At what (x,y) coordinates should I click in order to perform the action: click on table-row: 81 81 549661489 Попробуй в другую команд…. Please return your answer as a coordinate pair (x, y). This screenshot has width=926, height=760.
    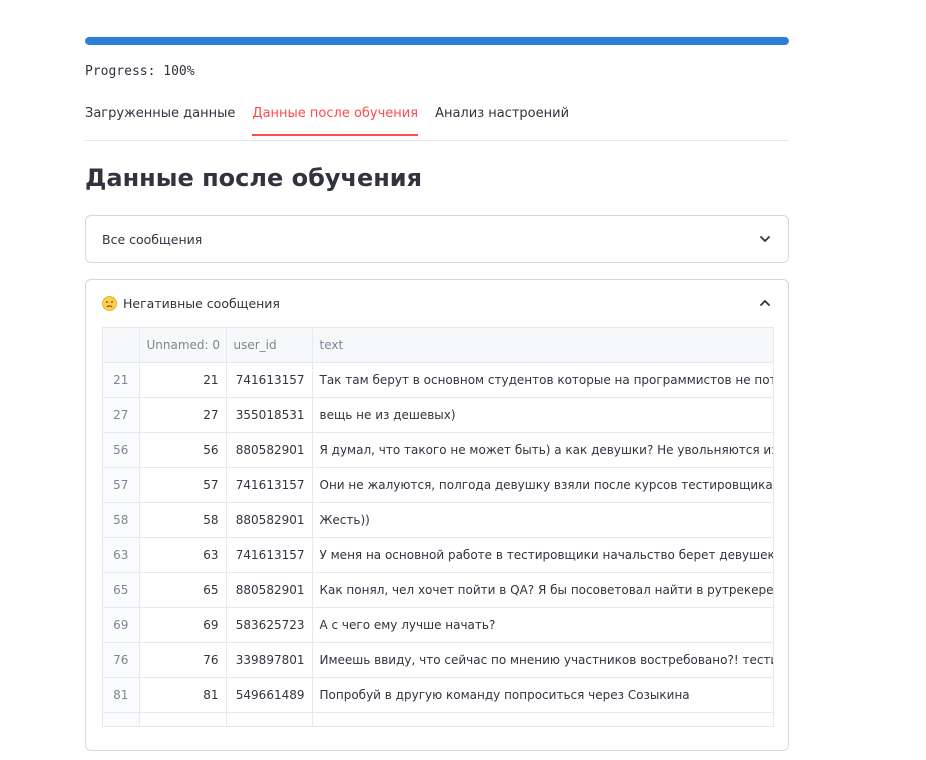
    Looking at the image, I should click on (438, 695).